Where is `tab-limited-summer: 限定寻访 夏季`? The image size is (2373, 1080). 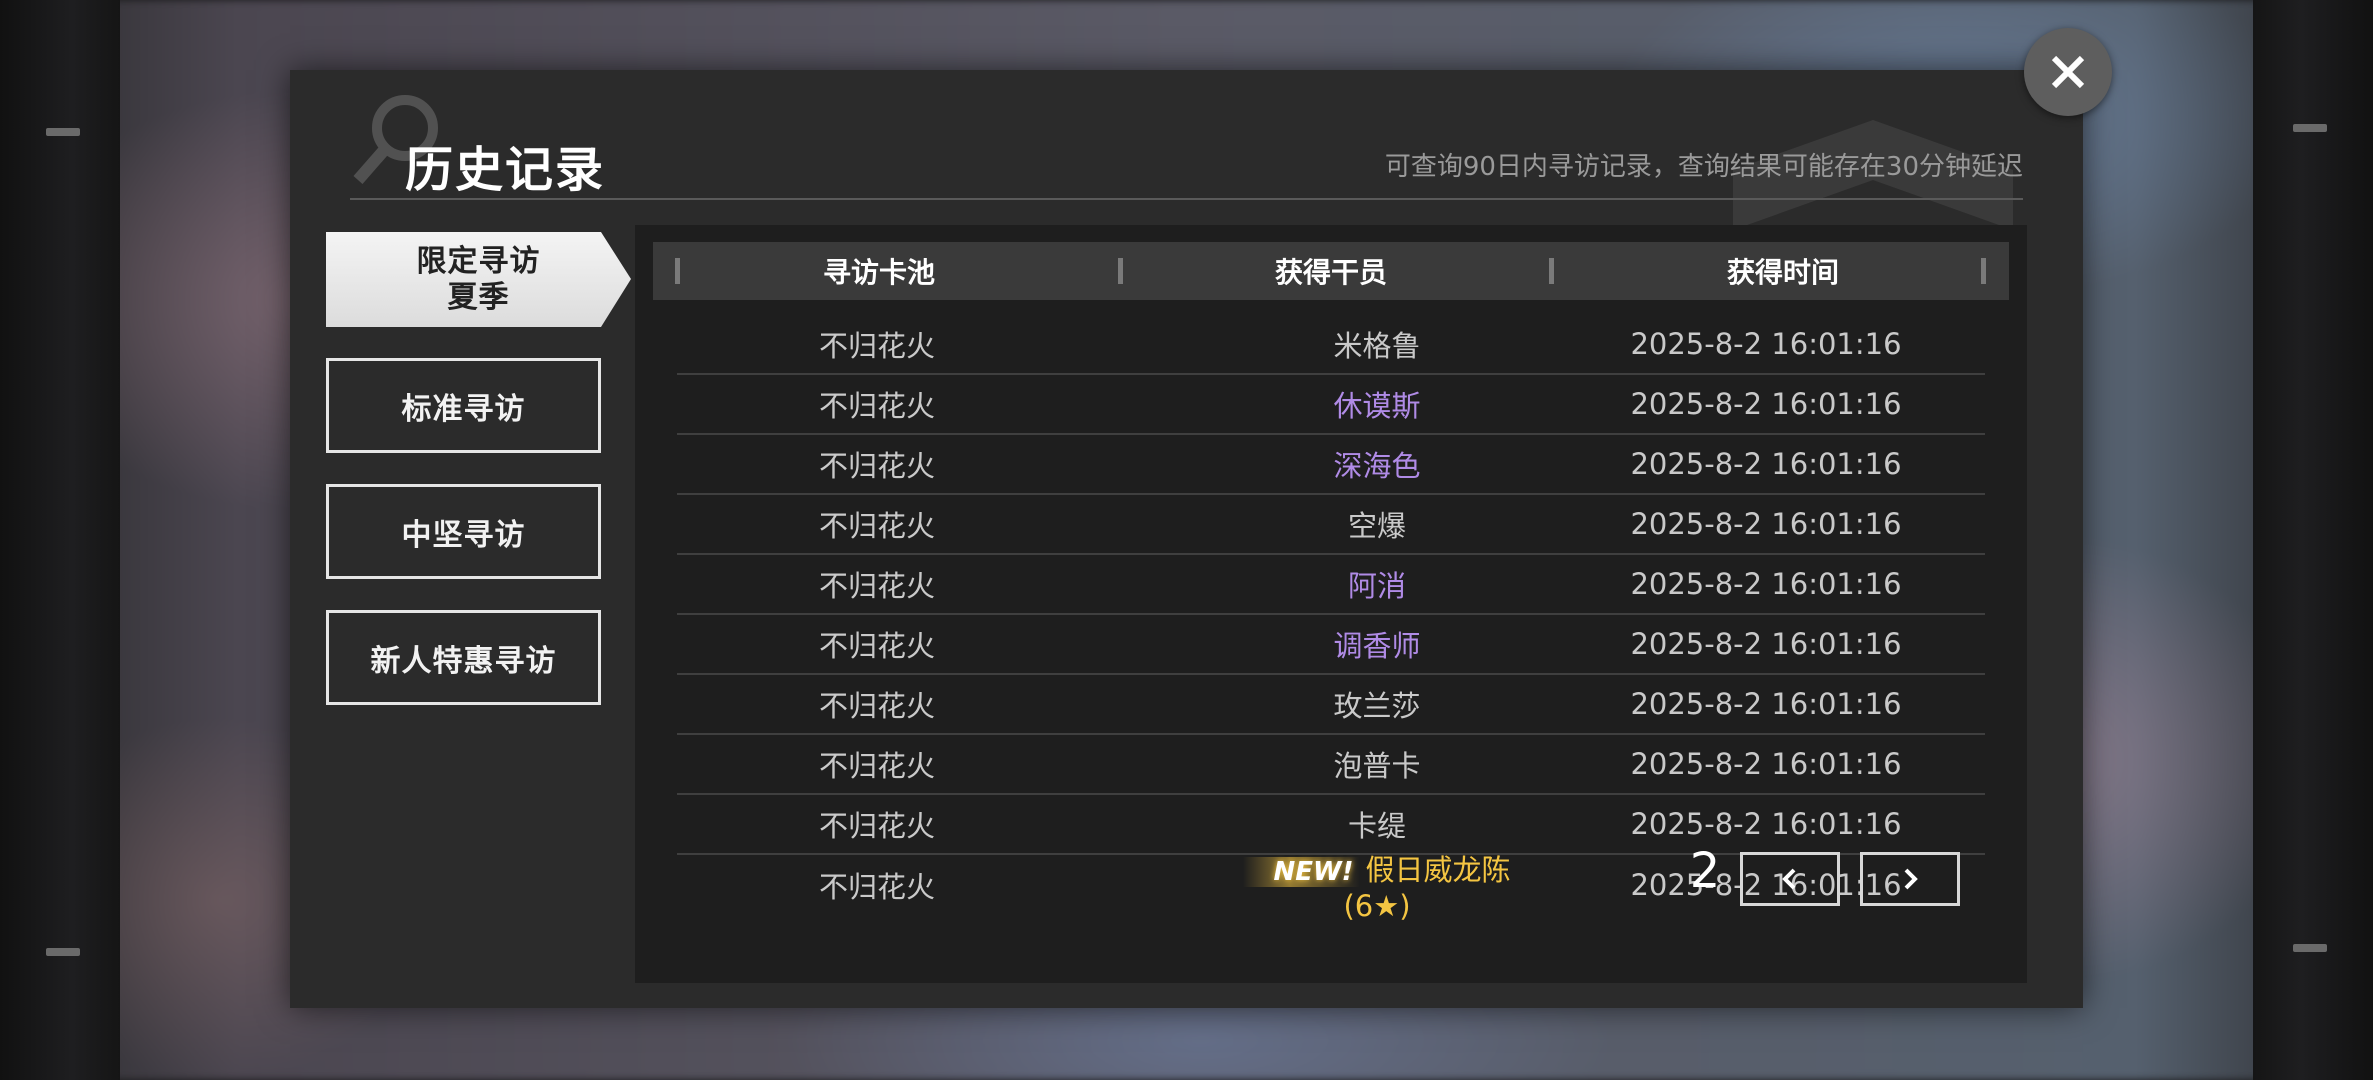
tab-limited-summer: 限定寻访 夏季 is located at coordinates (478, 279).